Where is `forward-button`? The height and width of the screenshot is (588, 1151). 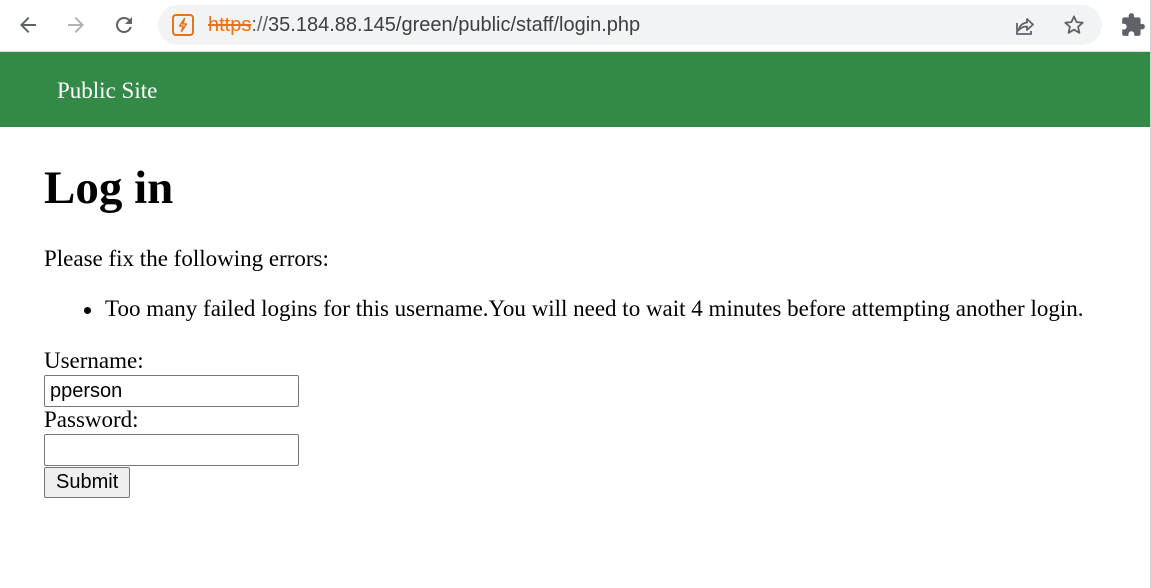 forward-button is located at coordinates (76, 25).